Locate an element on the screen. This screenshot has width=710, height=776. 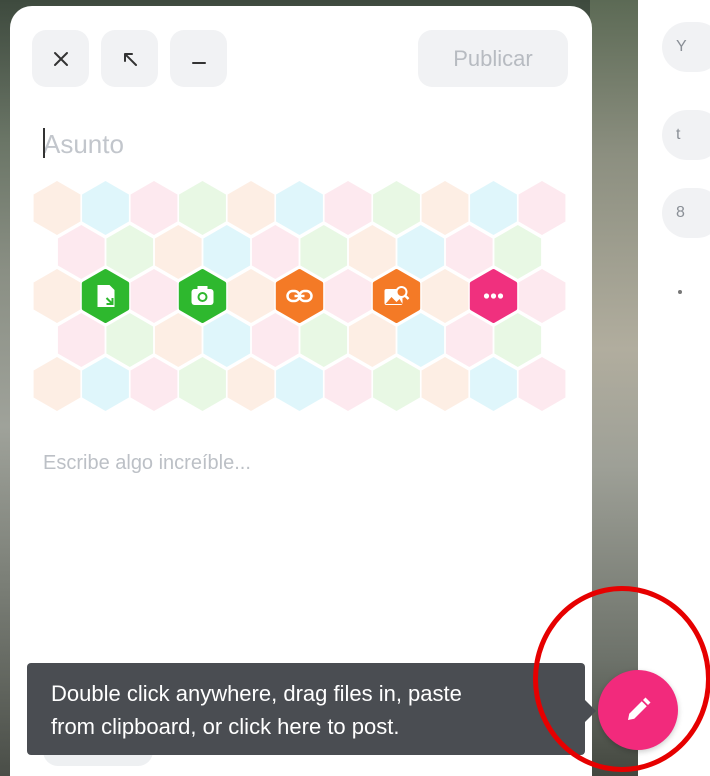
close-icon is located at coordinates (60, 58).